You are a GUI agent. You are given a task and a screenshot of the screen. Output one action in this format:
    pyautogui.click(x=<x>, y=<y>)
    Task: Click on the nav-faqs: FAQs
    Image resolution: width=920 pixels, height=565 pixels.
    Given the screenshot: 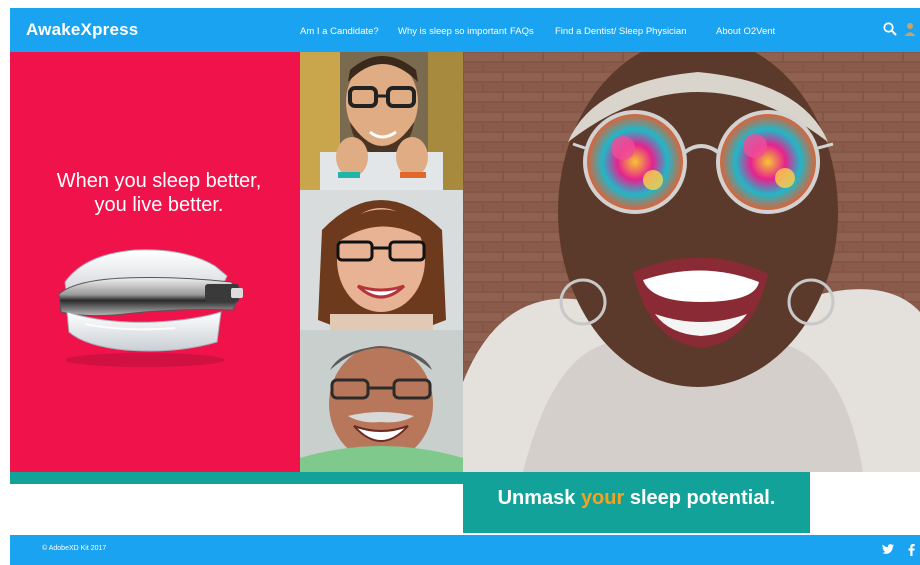 What is the action you would take?
    pyautogui.click(x=522, y=31)
    